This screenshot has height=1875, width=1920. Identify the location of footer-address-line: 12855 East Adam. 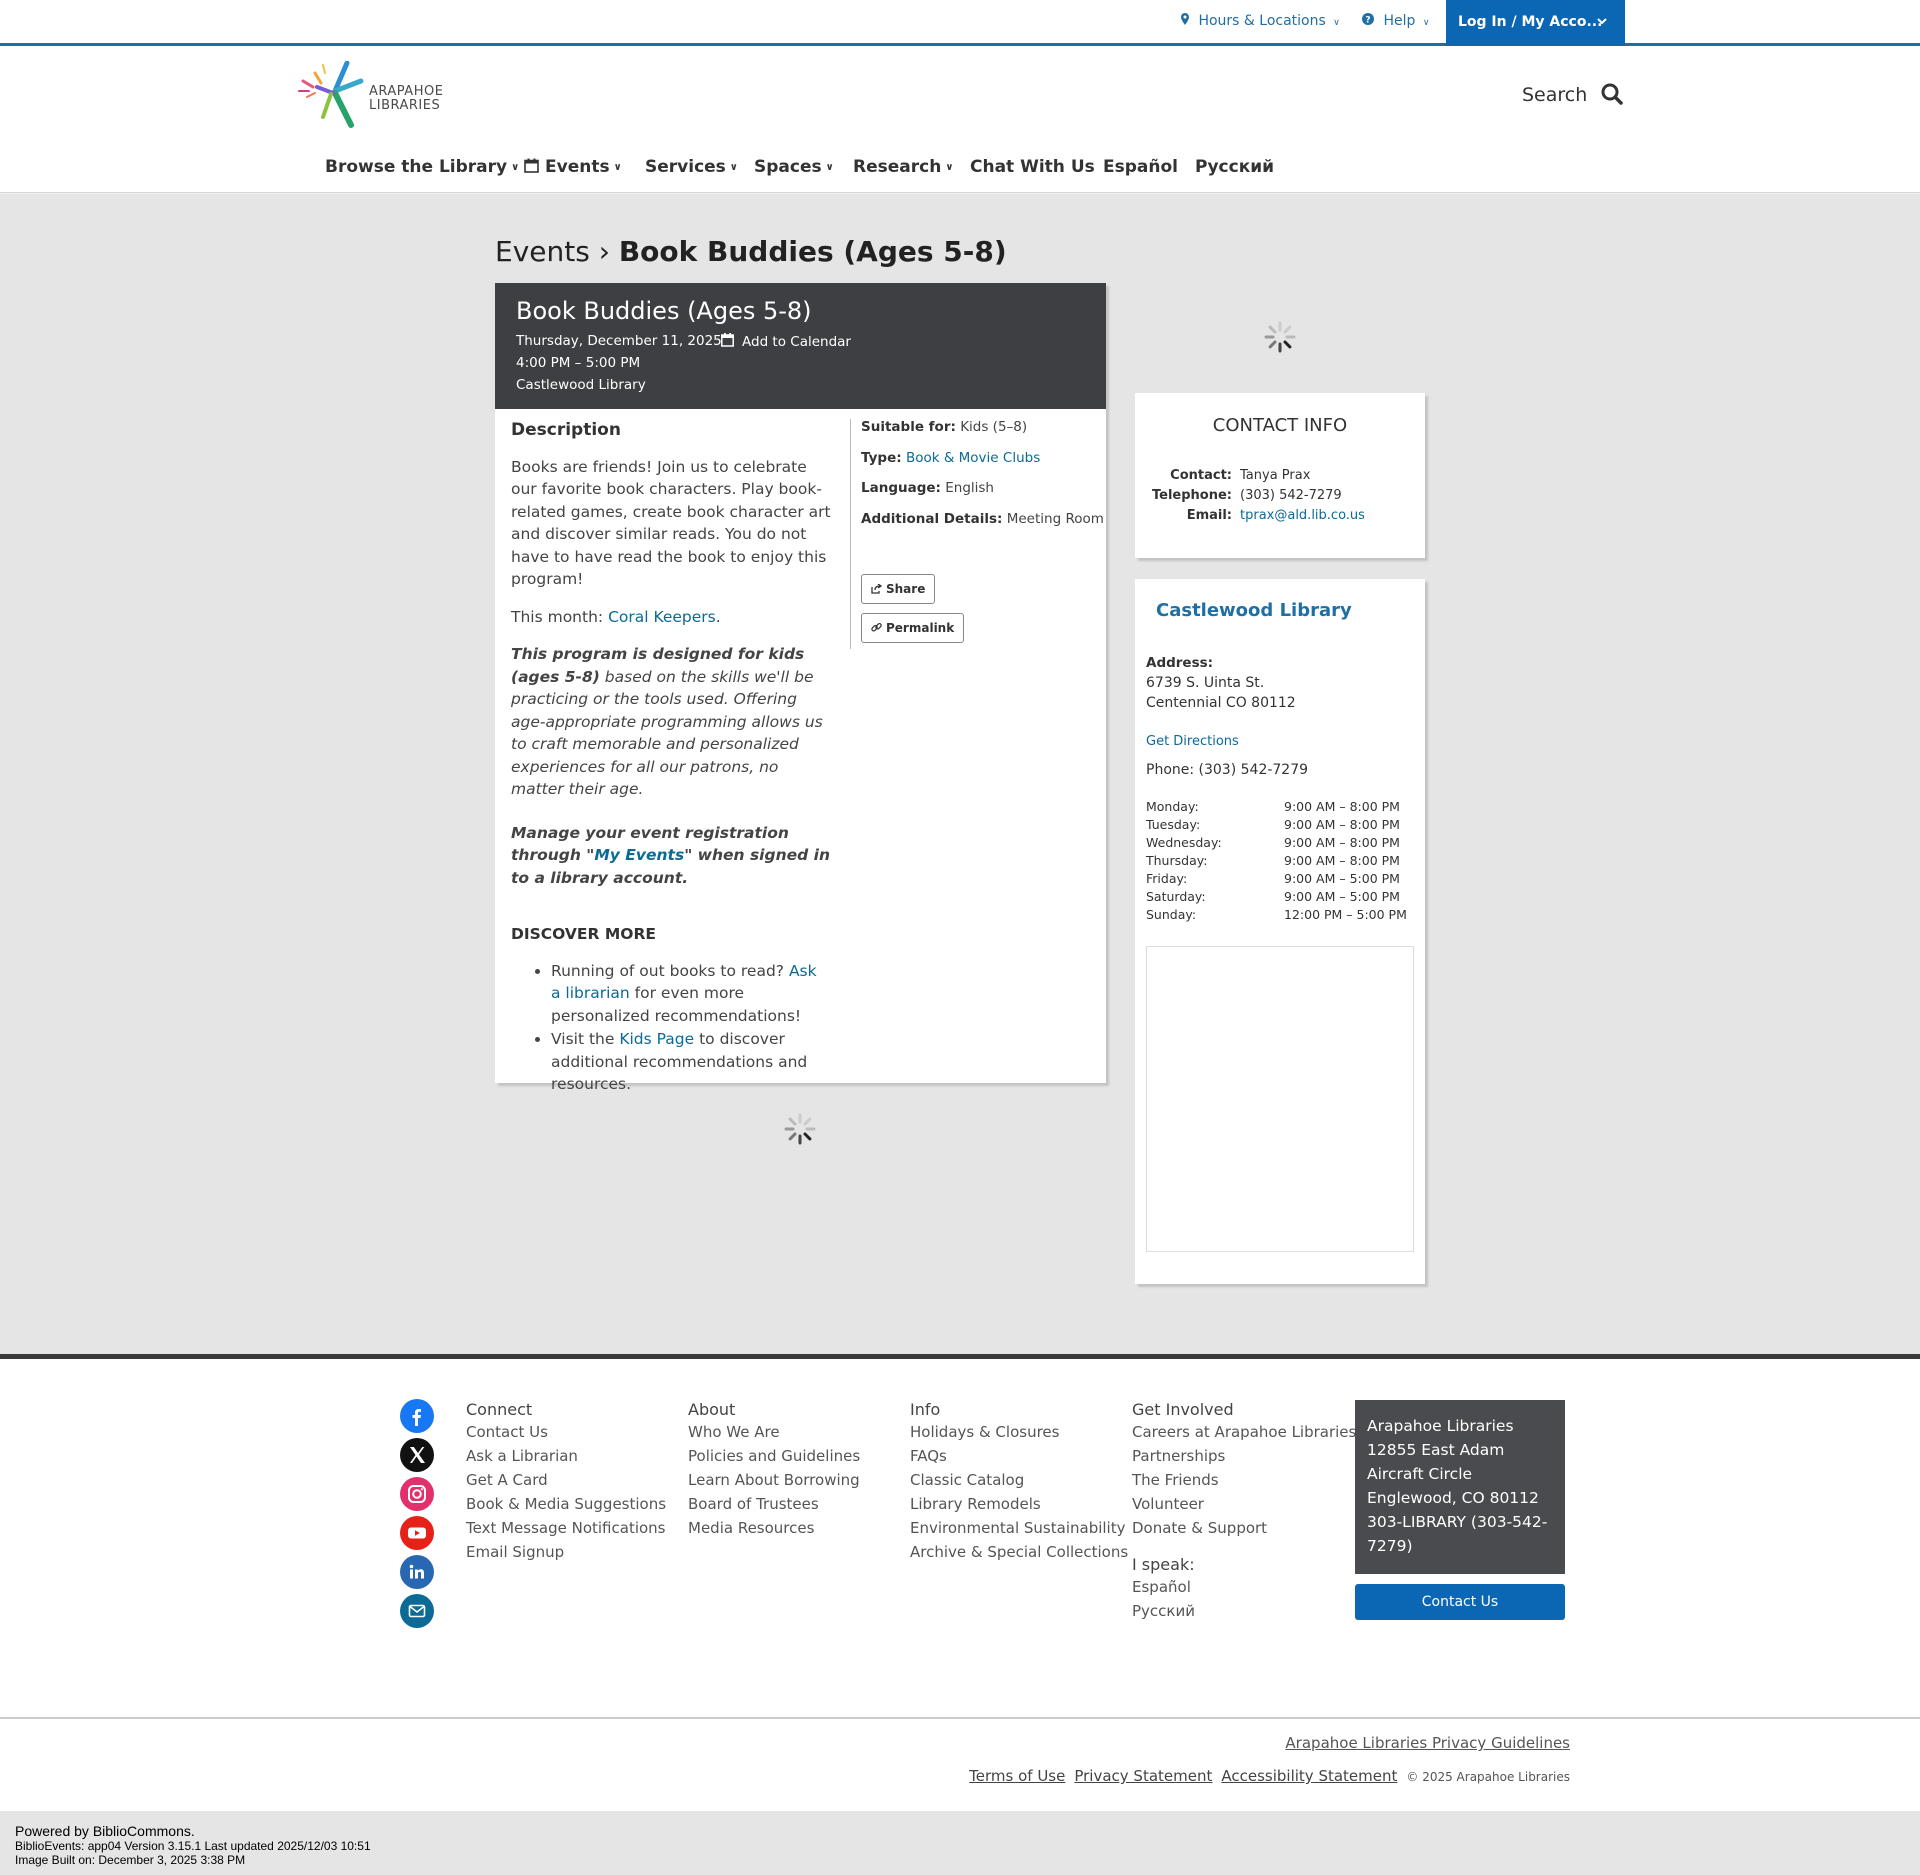
(1436, 1450).